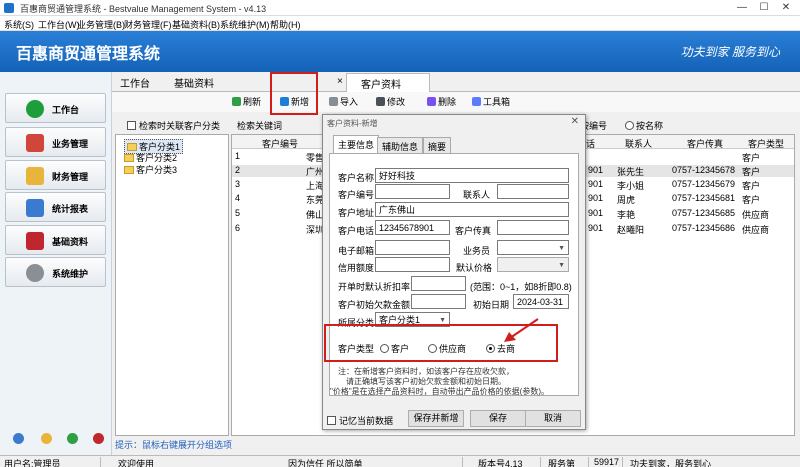  Describe the element at coordinates (285, 24) in the screenshot. I see `menu-help: 帮助(H)` at that location.